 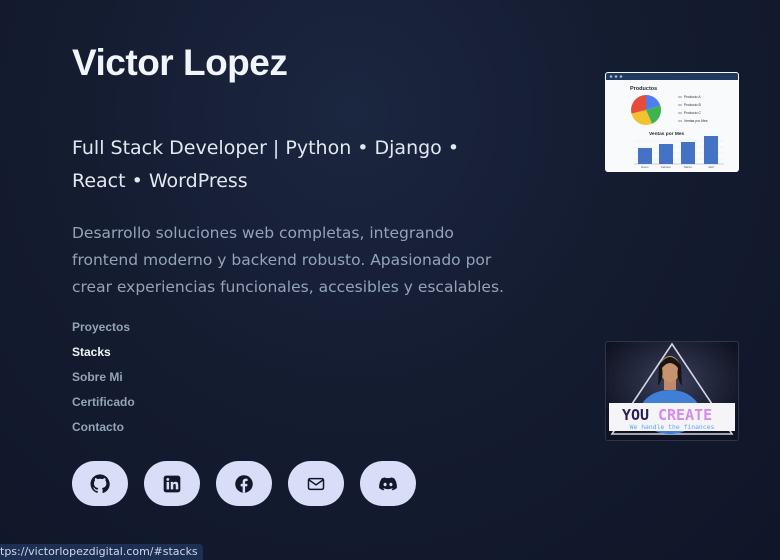 I want to click on social-links, so click(x=244, y=483).